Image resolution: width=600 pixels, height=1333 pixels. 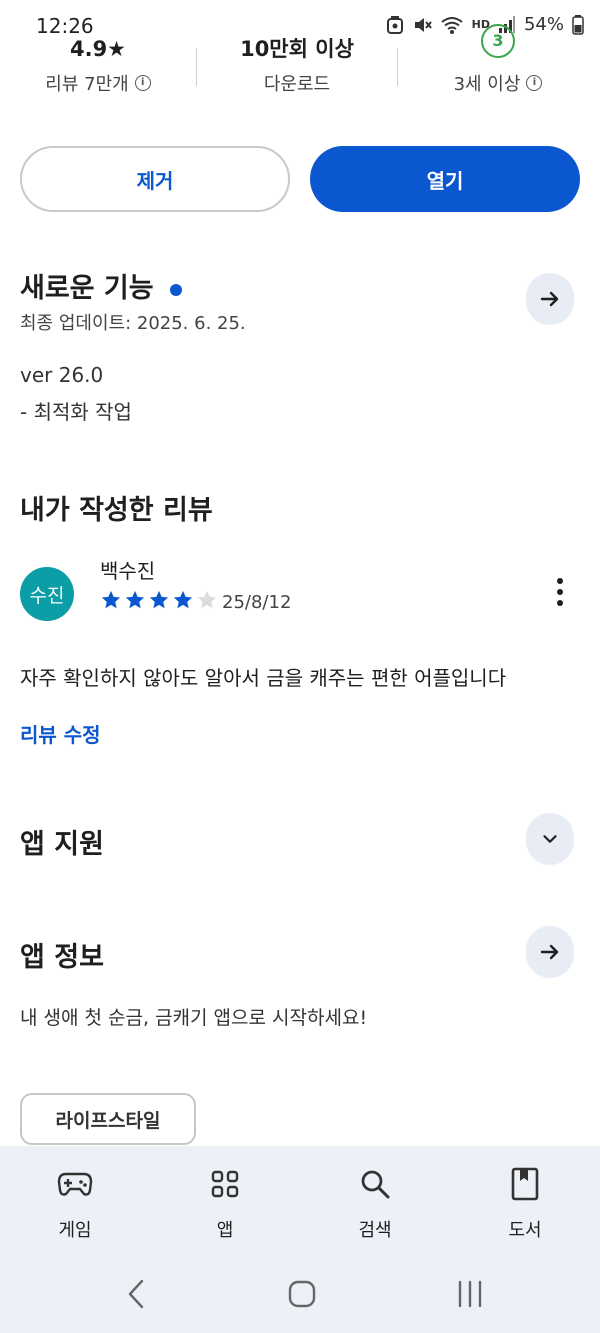 What do you see at coordinates (76, 412) in the screenshot?
I see `release-notes-text: - 최적화 작업` at bounding box center [76, 412].